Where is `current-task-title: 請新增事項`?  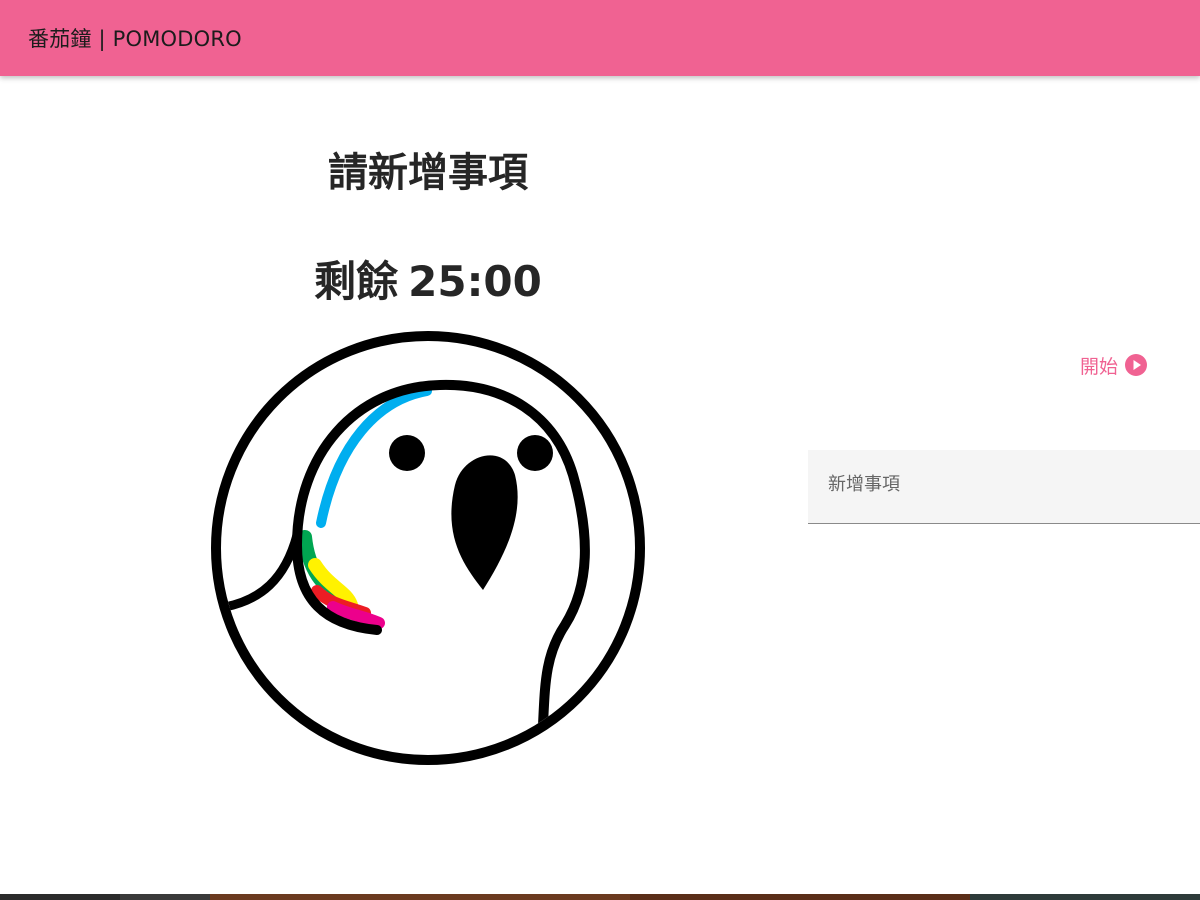
current-task-title: 請新增事項 is located at coordinates (428, 173).